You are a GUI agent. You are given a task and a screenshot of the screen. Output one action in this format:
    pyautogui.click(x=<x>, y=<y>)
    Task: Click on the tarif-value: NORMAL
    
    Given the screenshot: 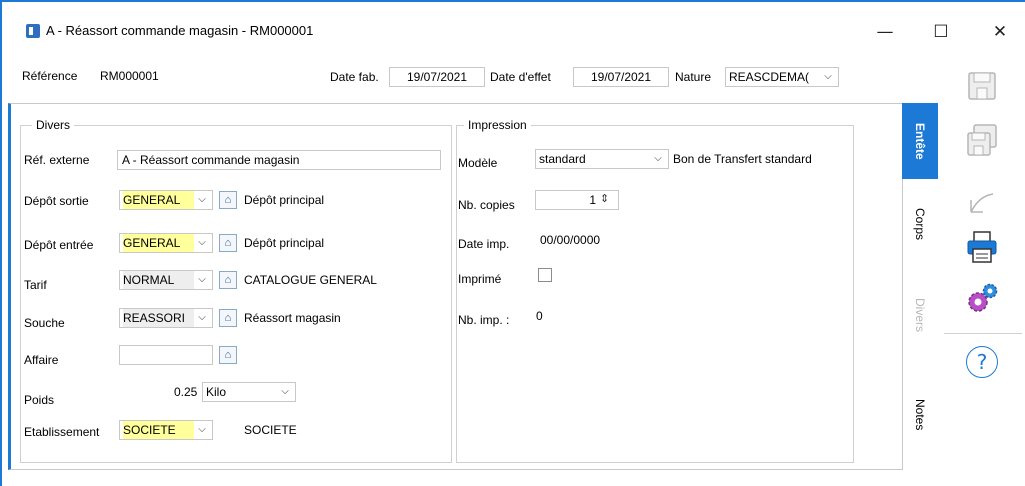 What is the action you would take?
    pyautogui.click(x=158, y=280)
    